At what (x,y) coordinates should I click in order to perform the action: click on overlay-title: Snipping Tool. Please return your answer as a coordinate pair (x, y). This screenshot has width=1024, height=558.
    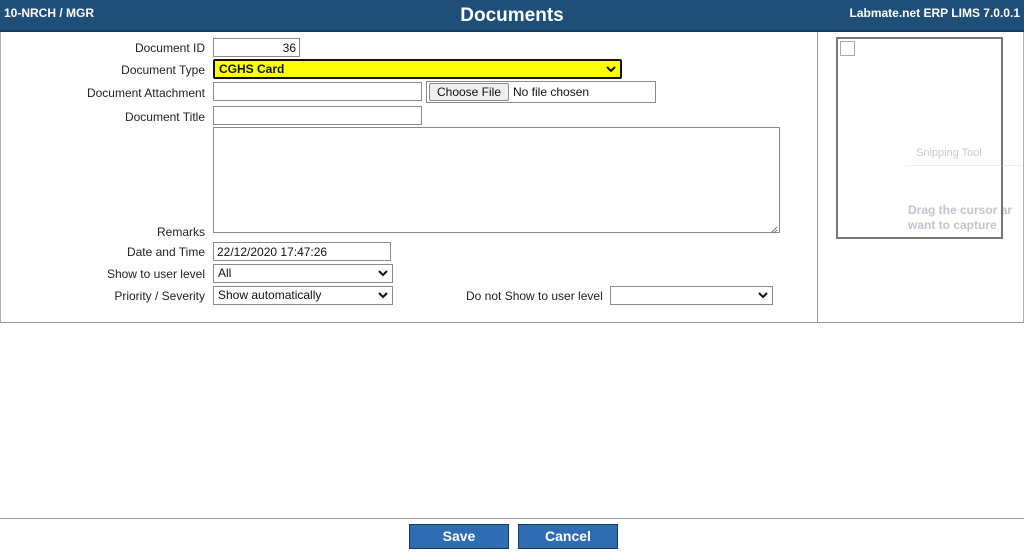
    Looking at the image, I should click on (949, 153).